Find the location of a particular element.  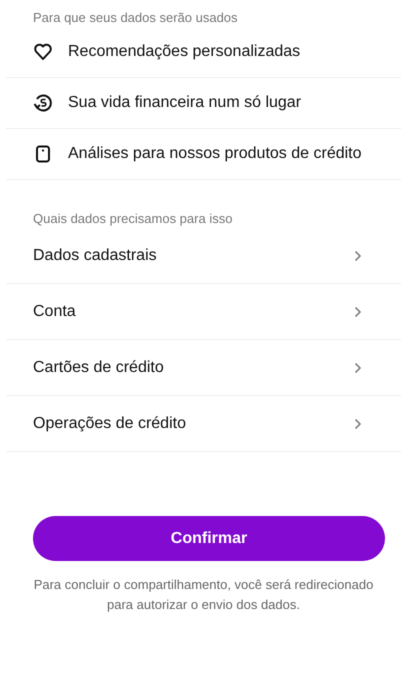

purpose-text: Análises para nossos produtos de crédito is located at coordinates (215, 154).